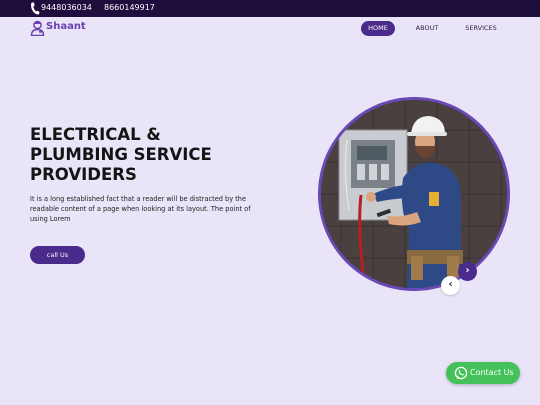 Image resolution: width=540 pixels, height=405 pixels. Describe the element at coordinates (270, 28) in the screenshot. I see `main-navbar: Shaant HOME ABOUT SERVICES` at that location.